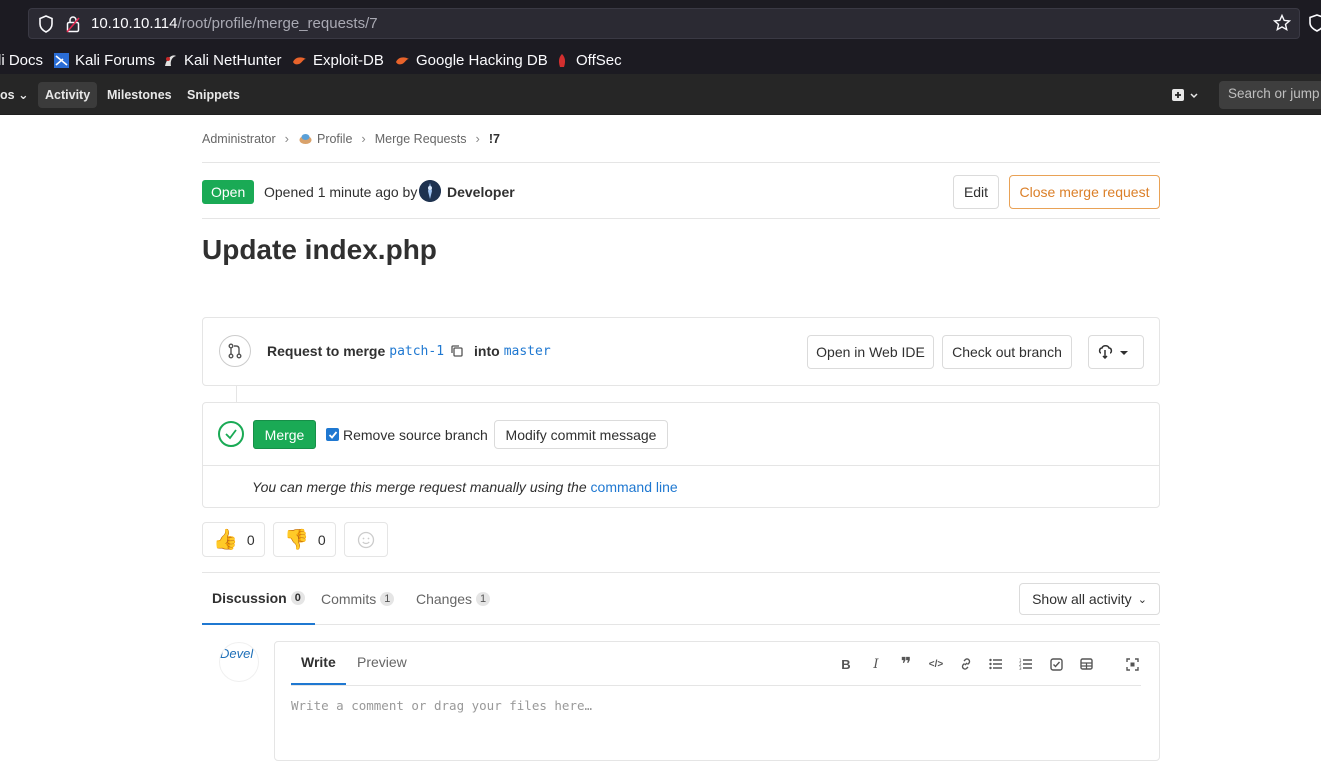 The image size is (1321, 761). What do you see at coordinates (1116, 352) in the screenshot?
I see `download-dropdown-button` at bounding box center [1116, 352].